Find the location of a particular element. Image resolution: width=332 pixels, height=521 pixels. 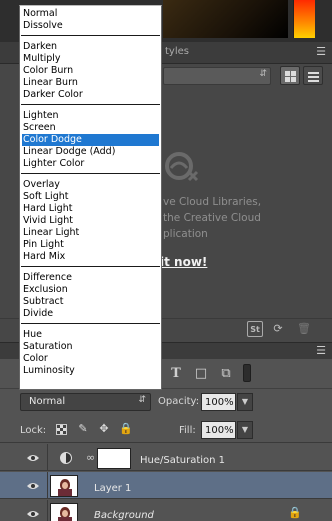

list-view-button is located at coordinates (313, 75).